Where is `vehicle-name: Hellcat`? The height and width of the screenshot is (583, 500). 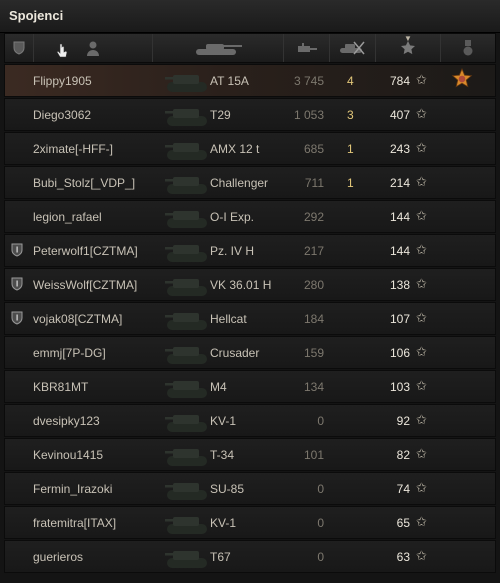 vehicle-name: Hellcat is located at coordinates (228, 319).